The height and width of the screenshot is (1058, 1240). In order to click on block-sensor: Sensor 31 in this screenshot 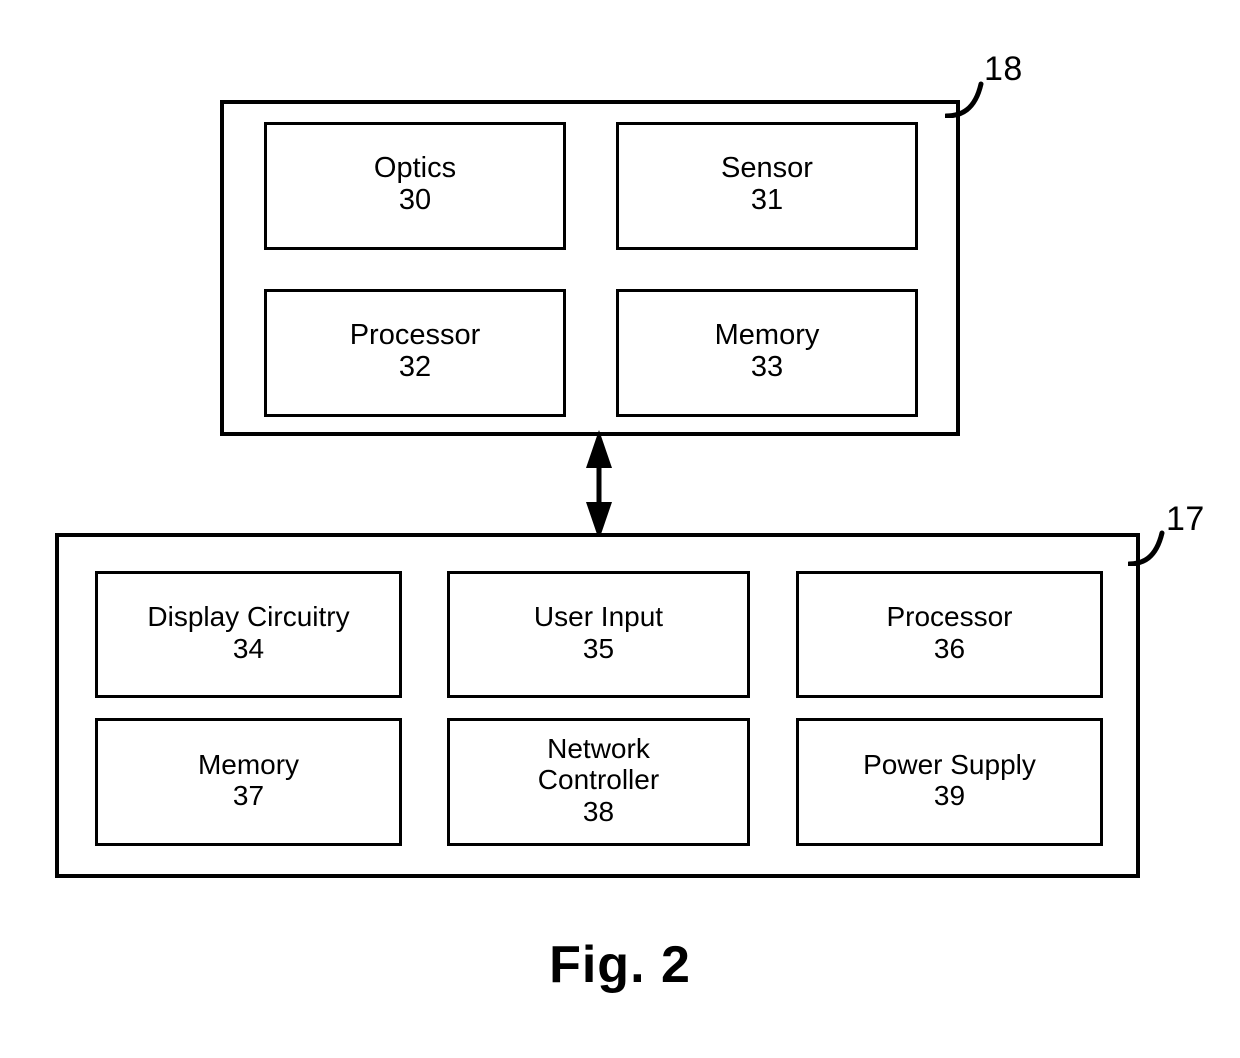, I will do `click(767, 186)`.